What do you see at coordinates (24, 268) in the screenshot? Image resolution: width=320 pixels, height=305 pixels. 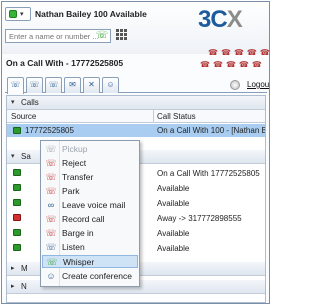 I see `collapsed-section-label: M` at bounding box center [24, 268].